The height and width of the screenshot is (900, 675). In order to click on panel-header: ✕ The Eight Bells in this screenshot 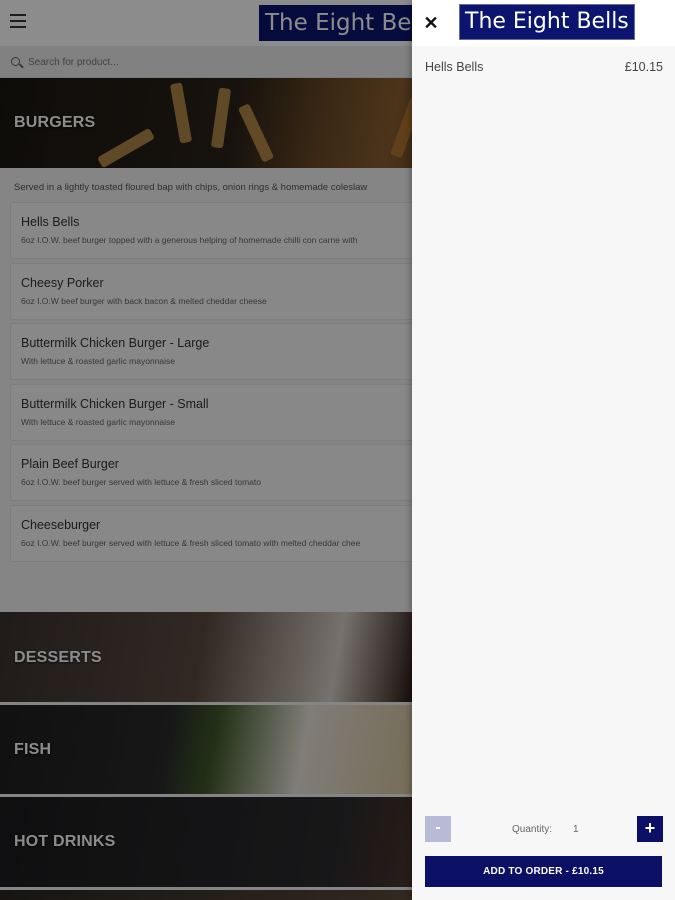, I will do `click(543, 23)`.